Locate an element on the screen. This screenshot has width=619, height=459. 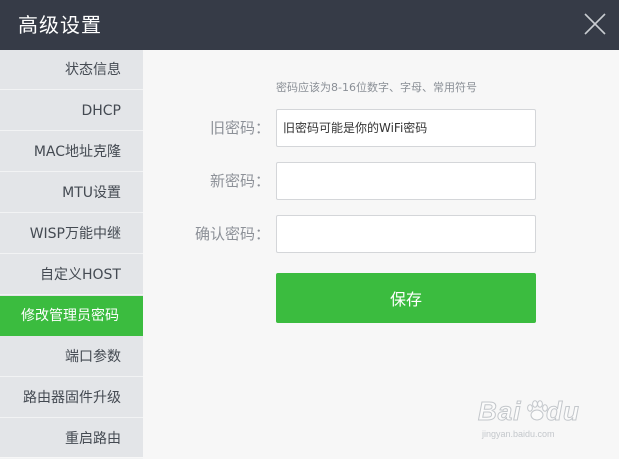
close-icon is located at coordinates (595, 24).